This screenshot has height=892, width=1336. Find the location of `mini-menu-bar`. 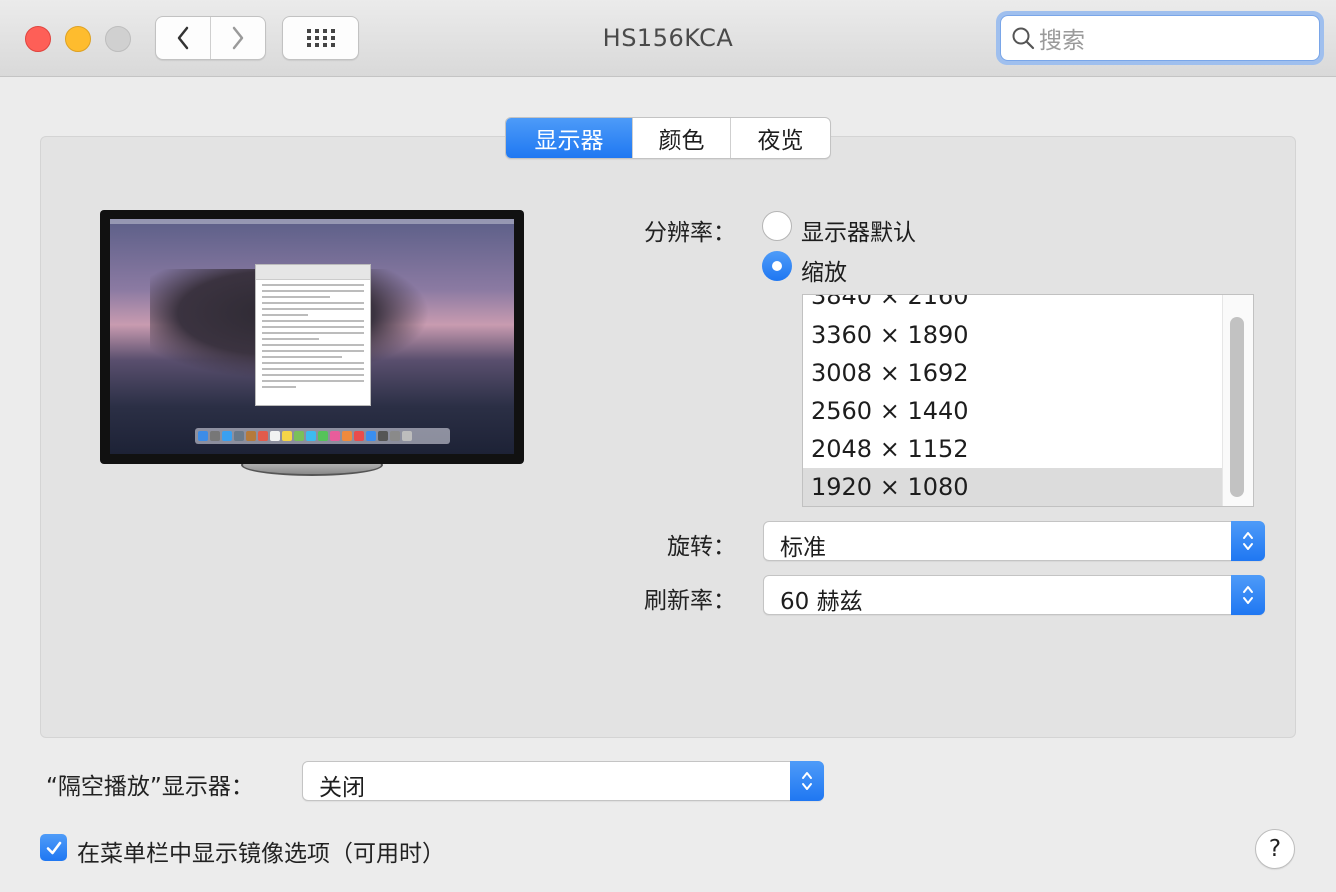

mini-menu-bar is located at coordinates (312, 221).